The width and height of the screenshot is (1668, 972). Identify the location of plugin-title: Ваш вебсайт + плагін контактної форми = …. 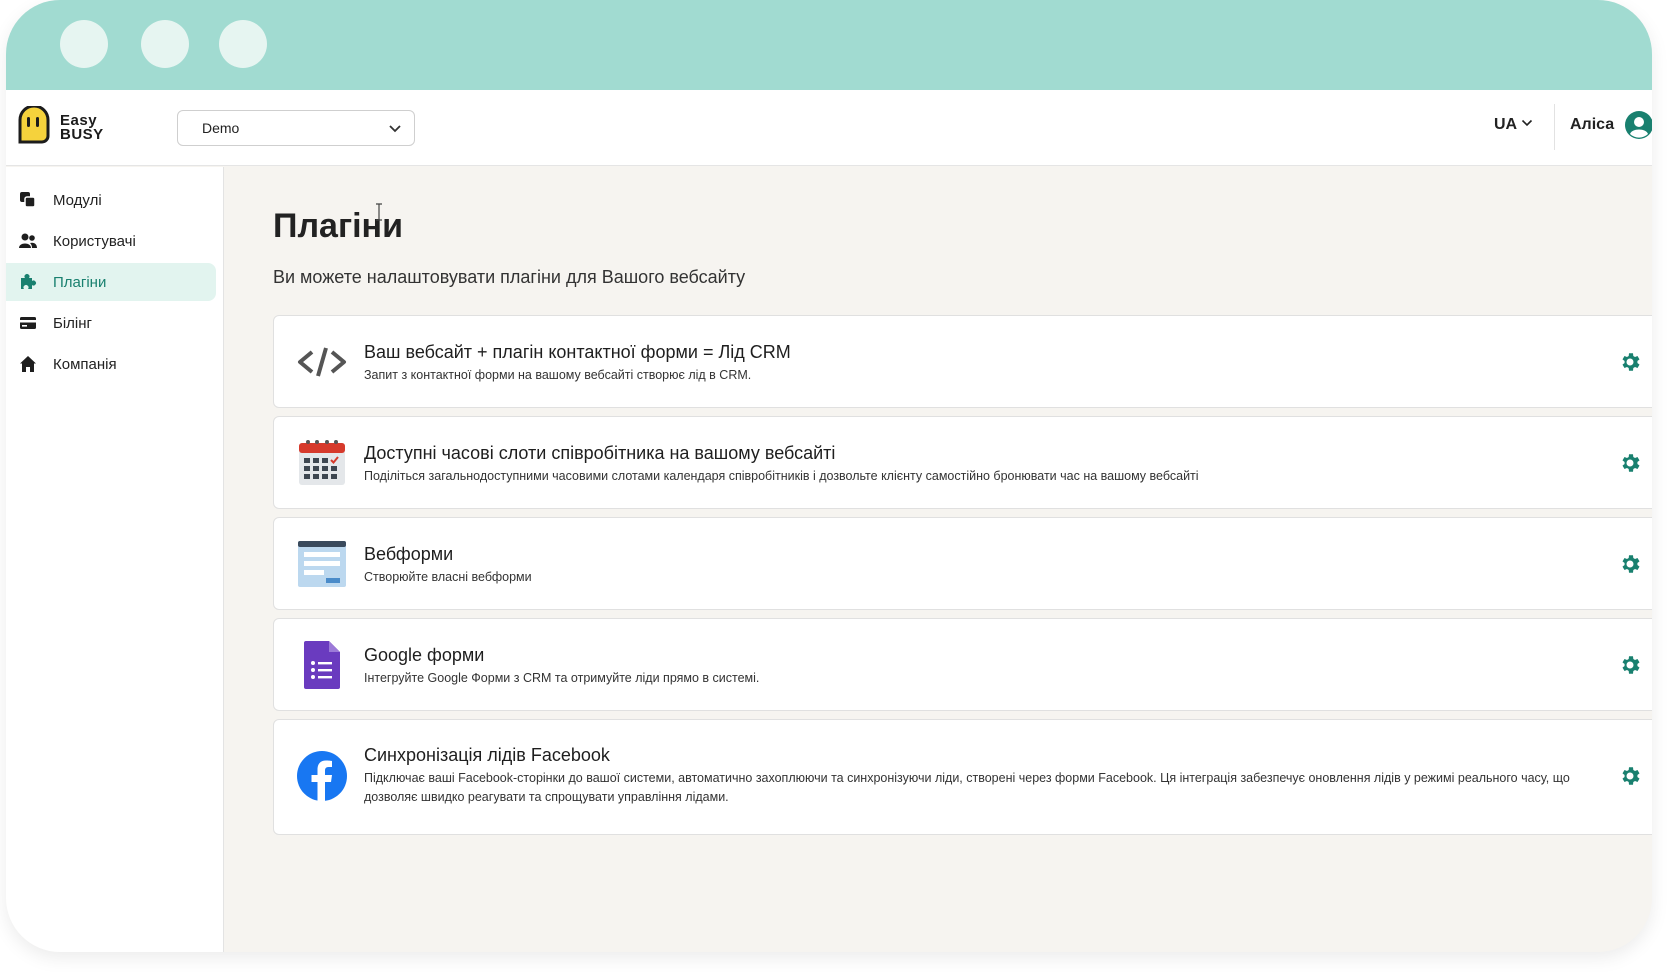
(577, 352).